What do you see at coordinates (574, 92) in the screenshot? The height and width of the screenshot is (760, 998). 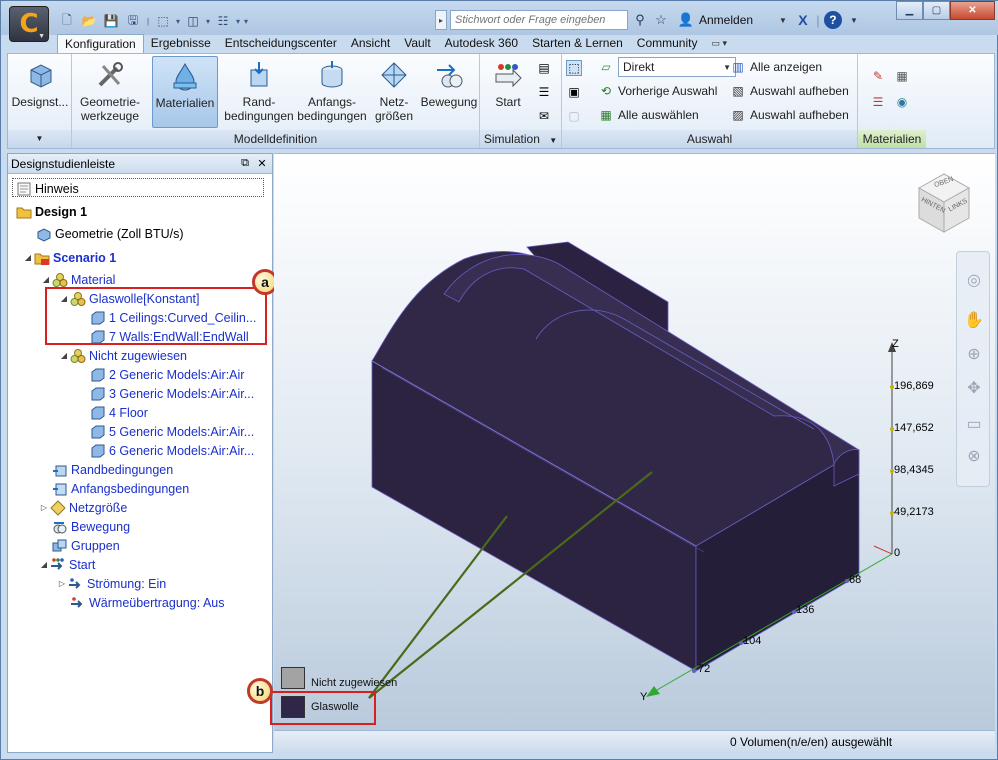 I see `select-volume-icon: ▣` at bounding box center [574, 92].